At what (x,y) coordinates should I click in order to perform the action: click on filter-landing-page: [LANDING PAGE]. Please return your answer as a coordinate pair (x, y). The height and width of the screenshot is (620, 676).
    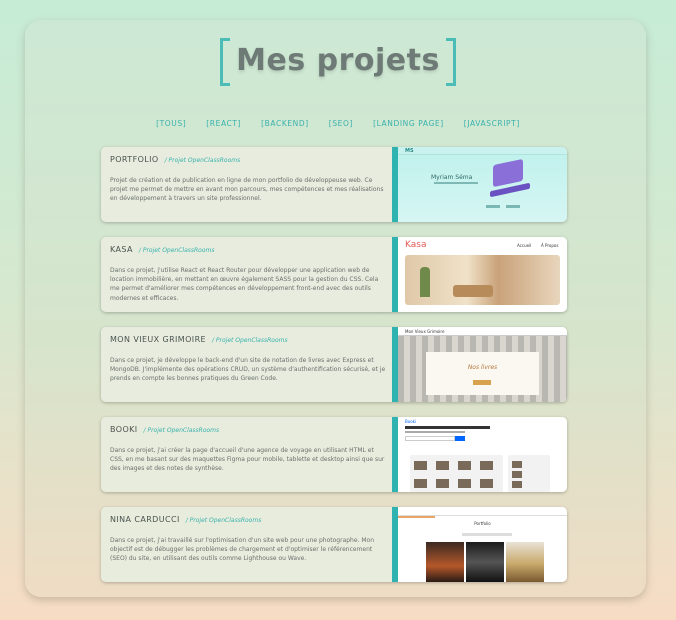
    Looking at the image, I should click on (408, 123).